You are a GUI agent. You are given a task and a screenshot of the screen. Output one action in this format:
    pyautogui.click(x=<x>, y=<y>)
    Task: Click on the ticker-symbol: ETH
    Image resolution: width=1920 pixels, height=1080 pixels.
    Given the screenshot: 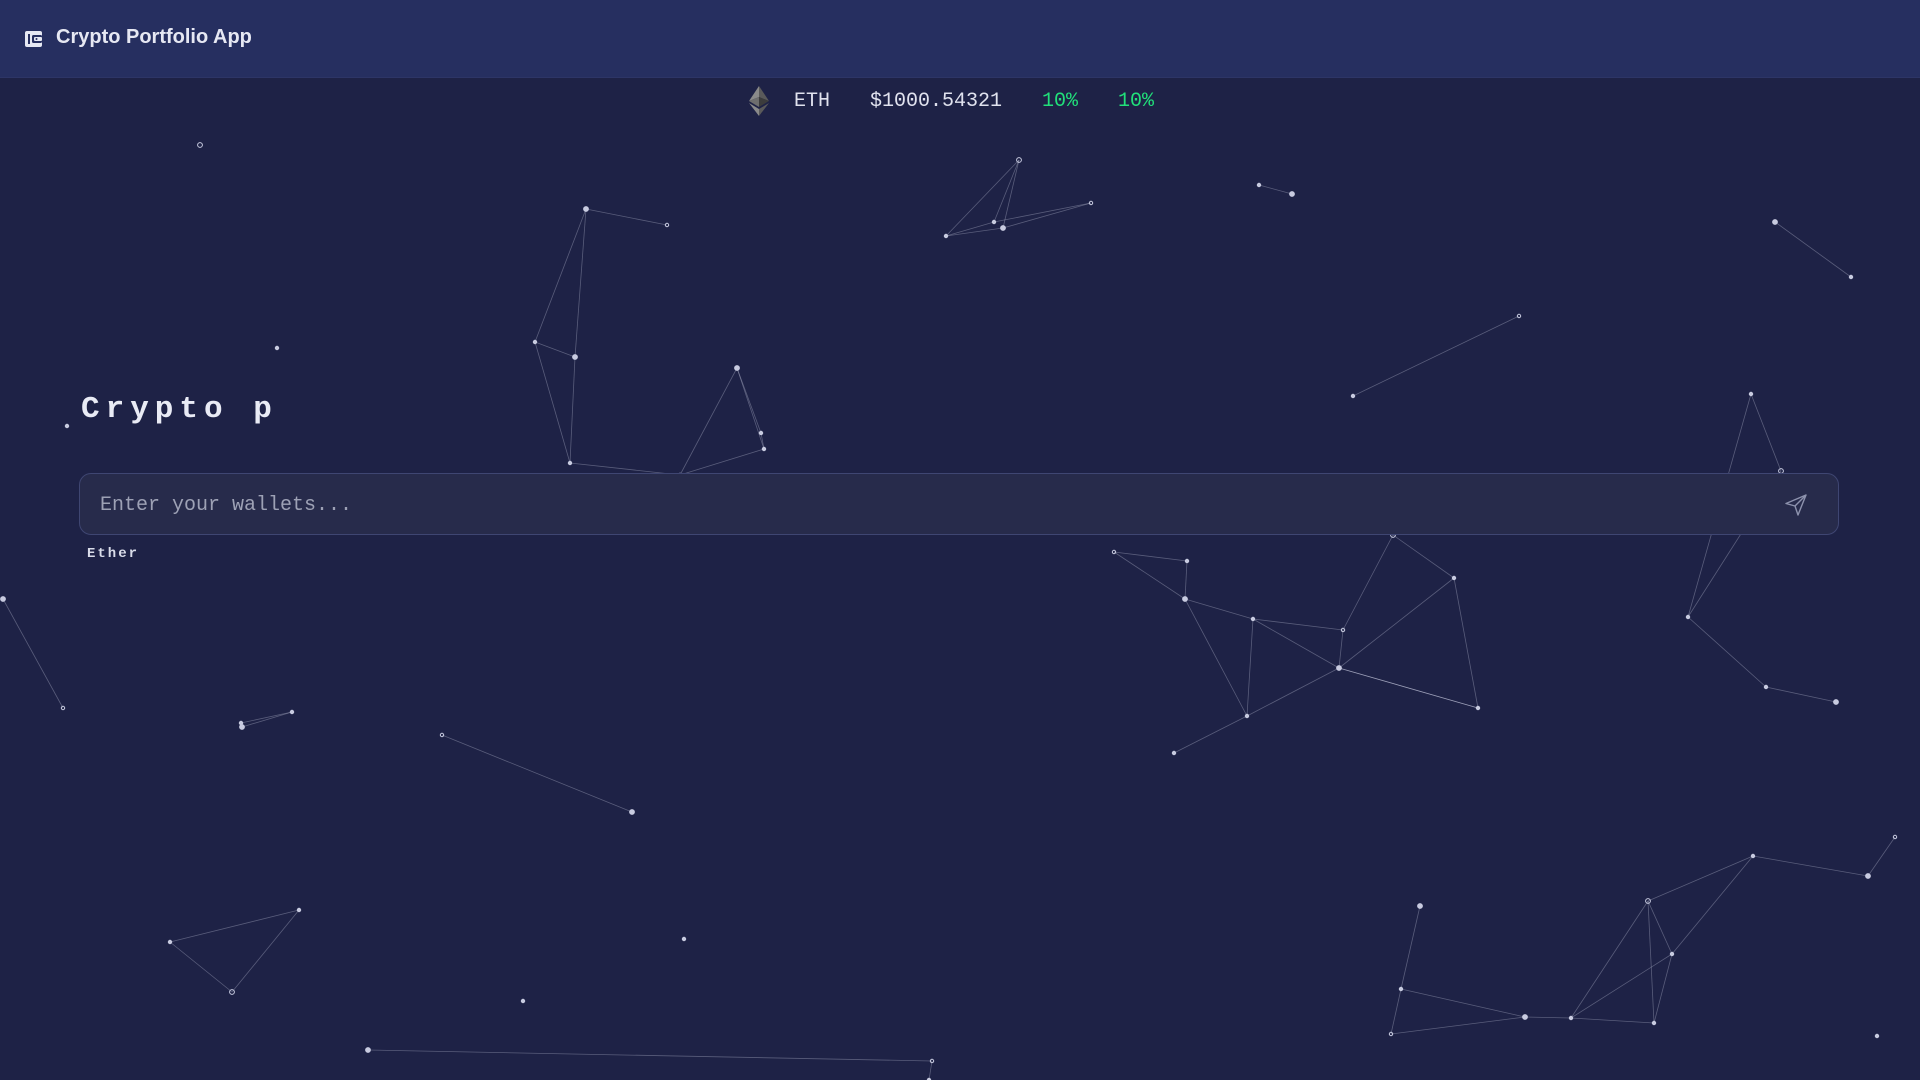 What is the action you would take?
    pyautogui.click(x=812, y=101)
    